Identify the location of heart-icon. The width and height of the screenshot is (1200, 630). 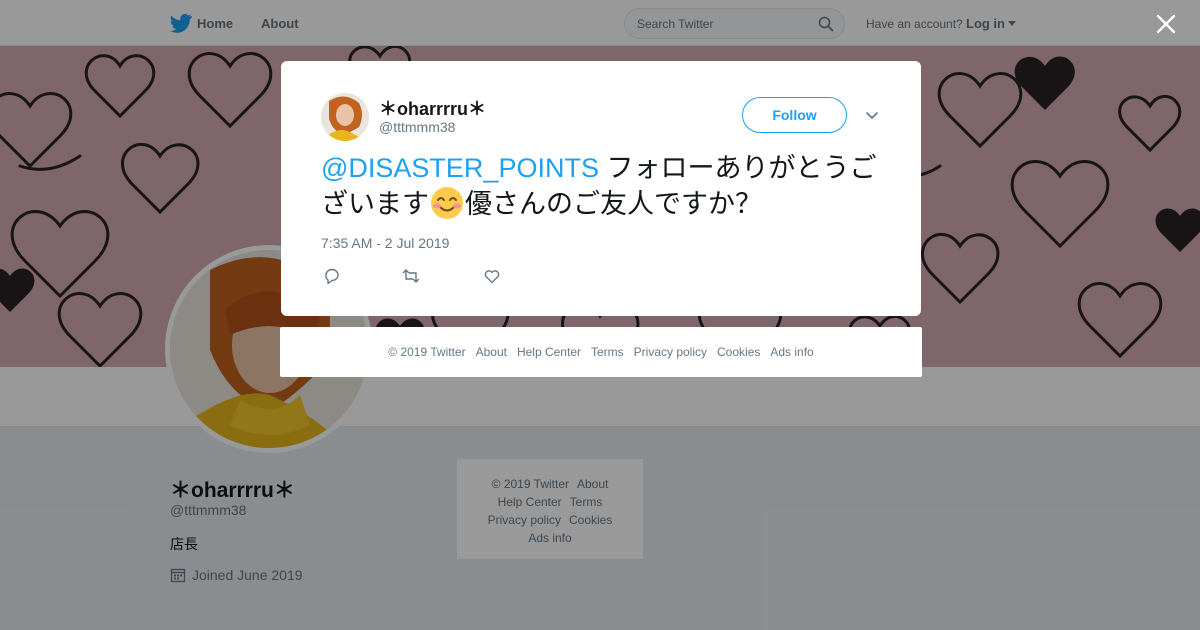
(492, 276).